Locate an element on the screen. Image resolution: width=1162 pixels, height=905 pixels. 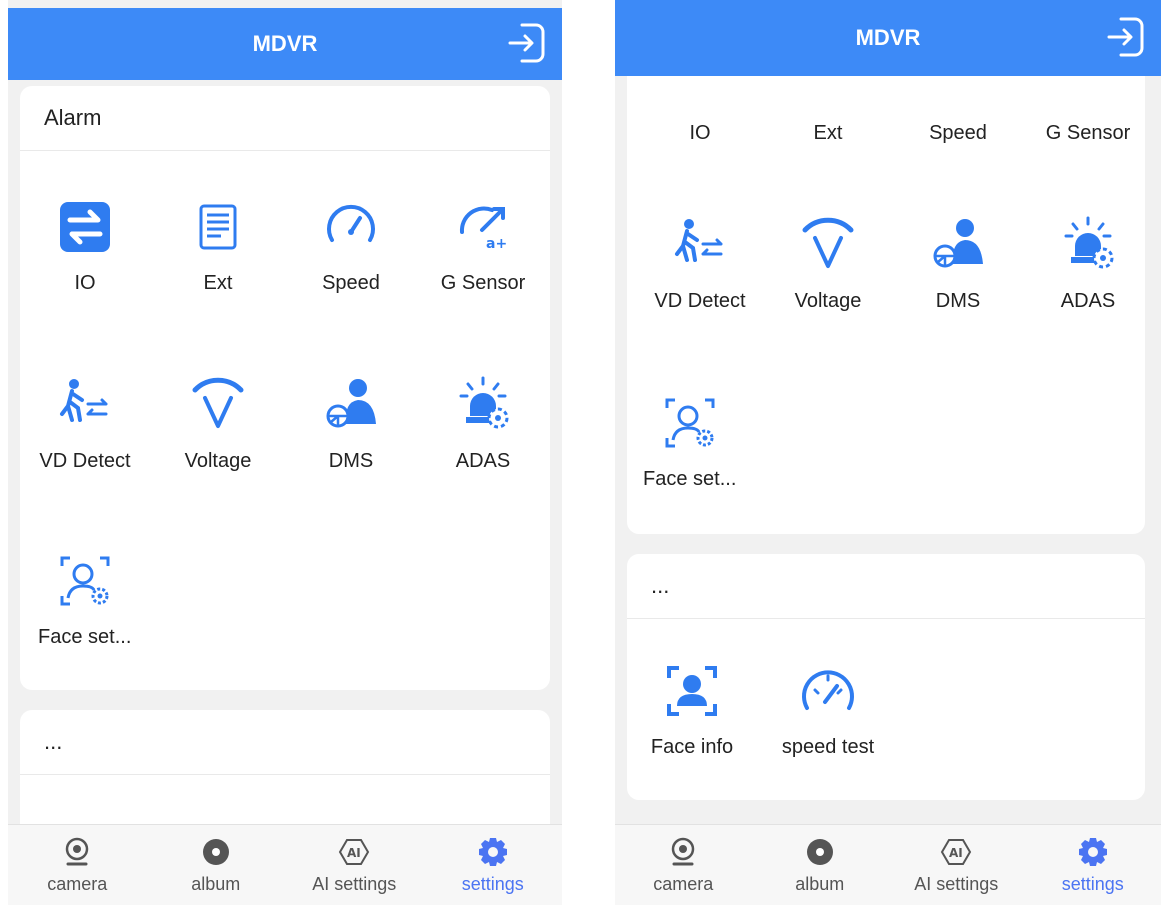
speed-gauge-icon is located at coordinates (351, 227).